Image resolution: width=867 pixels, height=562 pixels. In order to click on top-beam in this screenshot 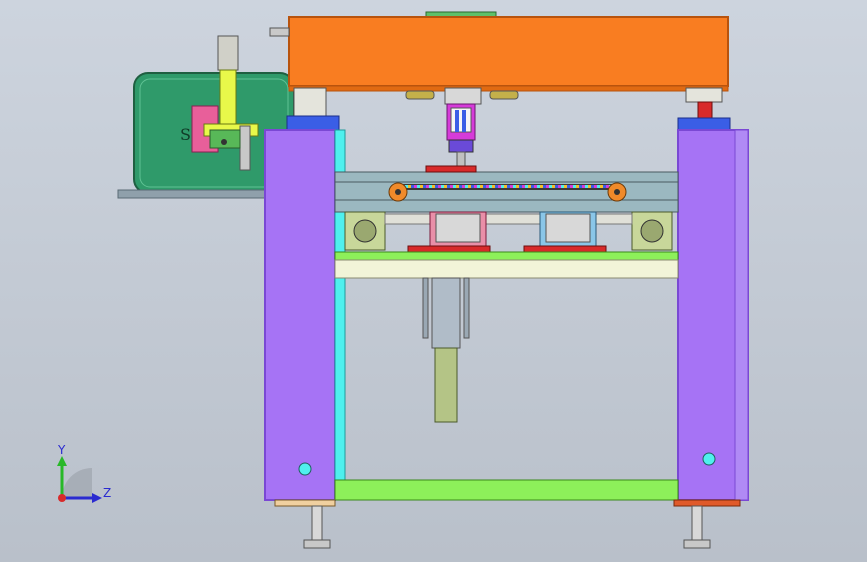, I will do `click(499, 51)`.